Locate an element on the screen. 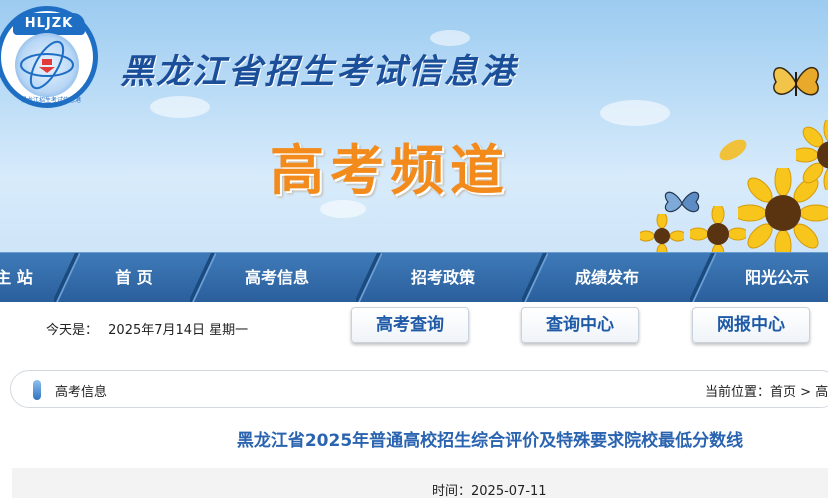 The height and width of the screenshot is (498, 828). site-logo: HLJZK 黑龙江招生考试信息港 is located at coordinates (49, 57).